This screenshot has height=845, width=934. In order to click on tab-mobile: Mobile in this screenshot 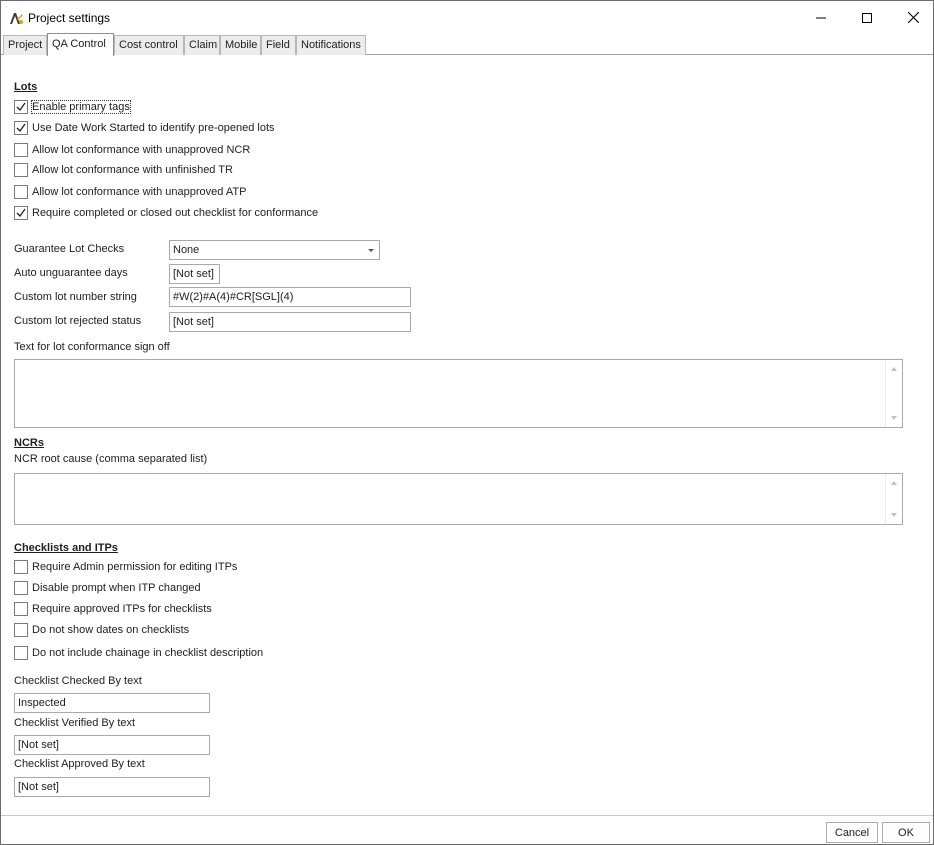, I will do `click(240, 45)`.